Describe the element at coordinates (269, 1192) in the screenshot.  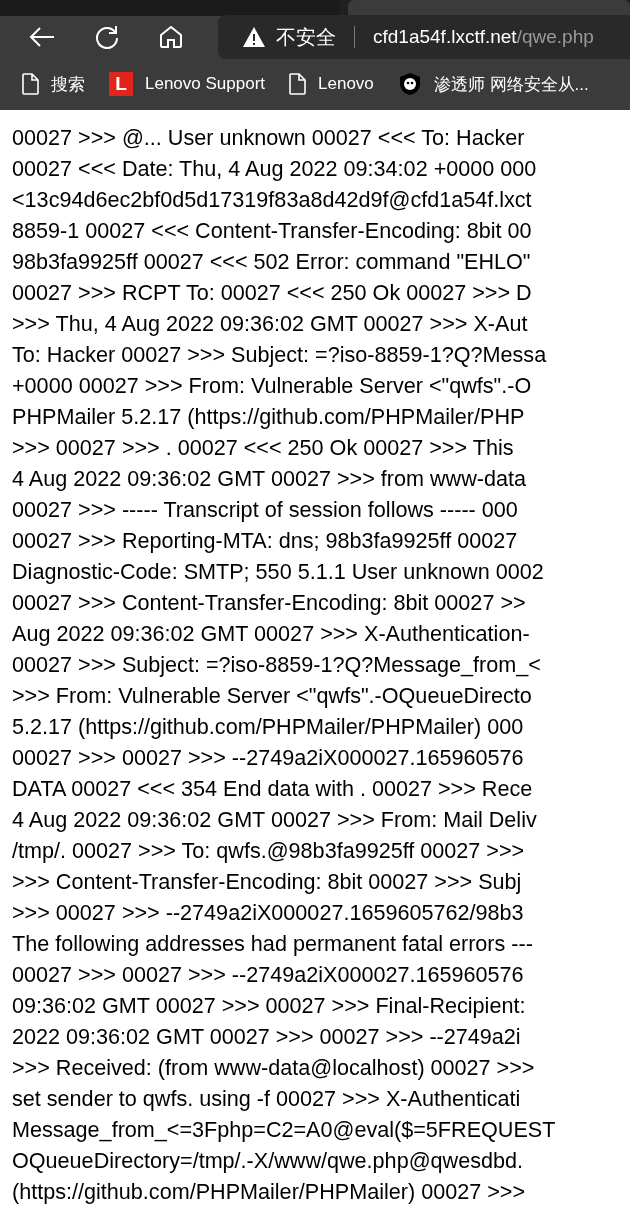
I see `text-line: (https://github.com/PHPMailer/PHPMailer) 00027 >>>` at that location.